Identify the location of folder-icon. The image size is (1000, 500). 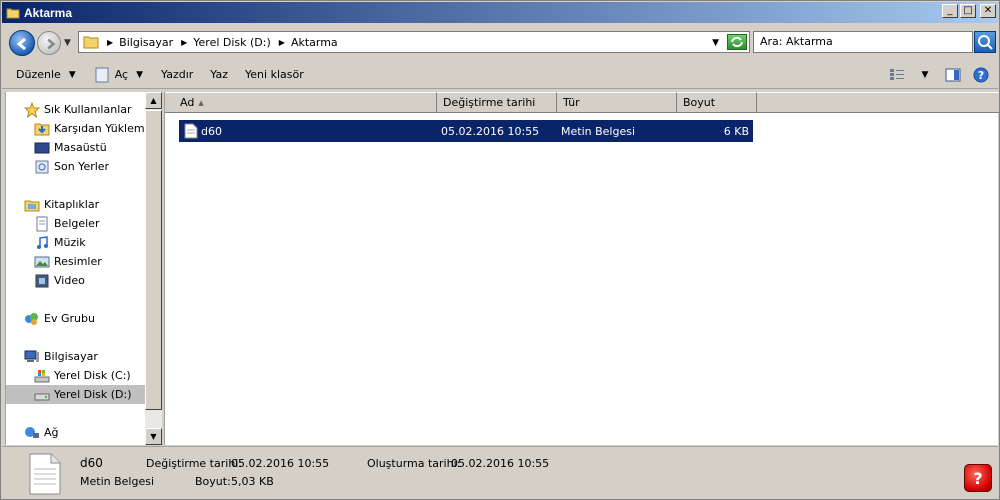
(13, 13).